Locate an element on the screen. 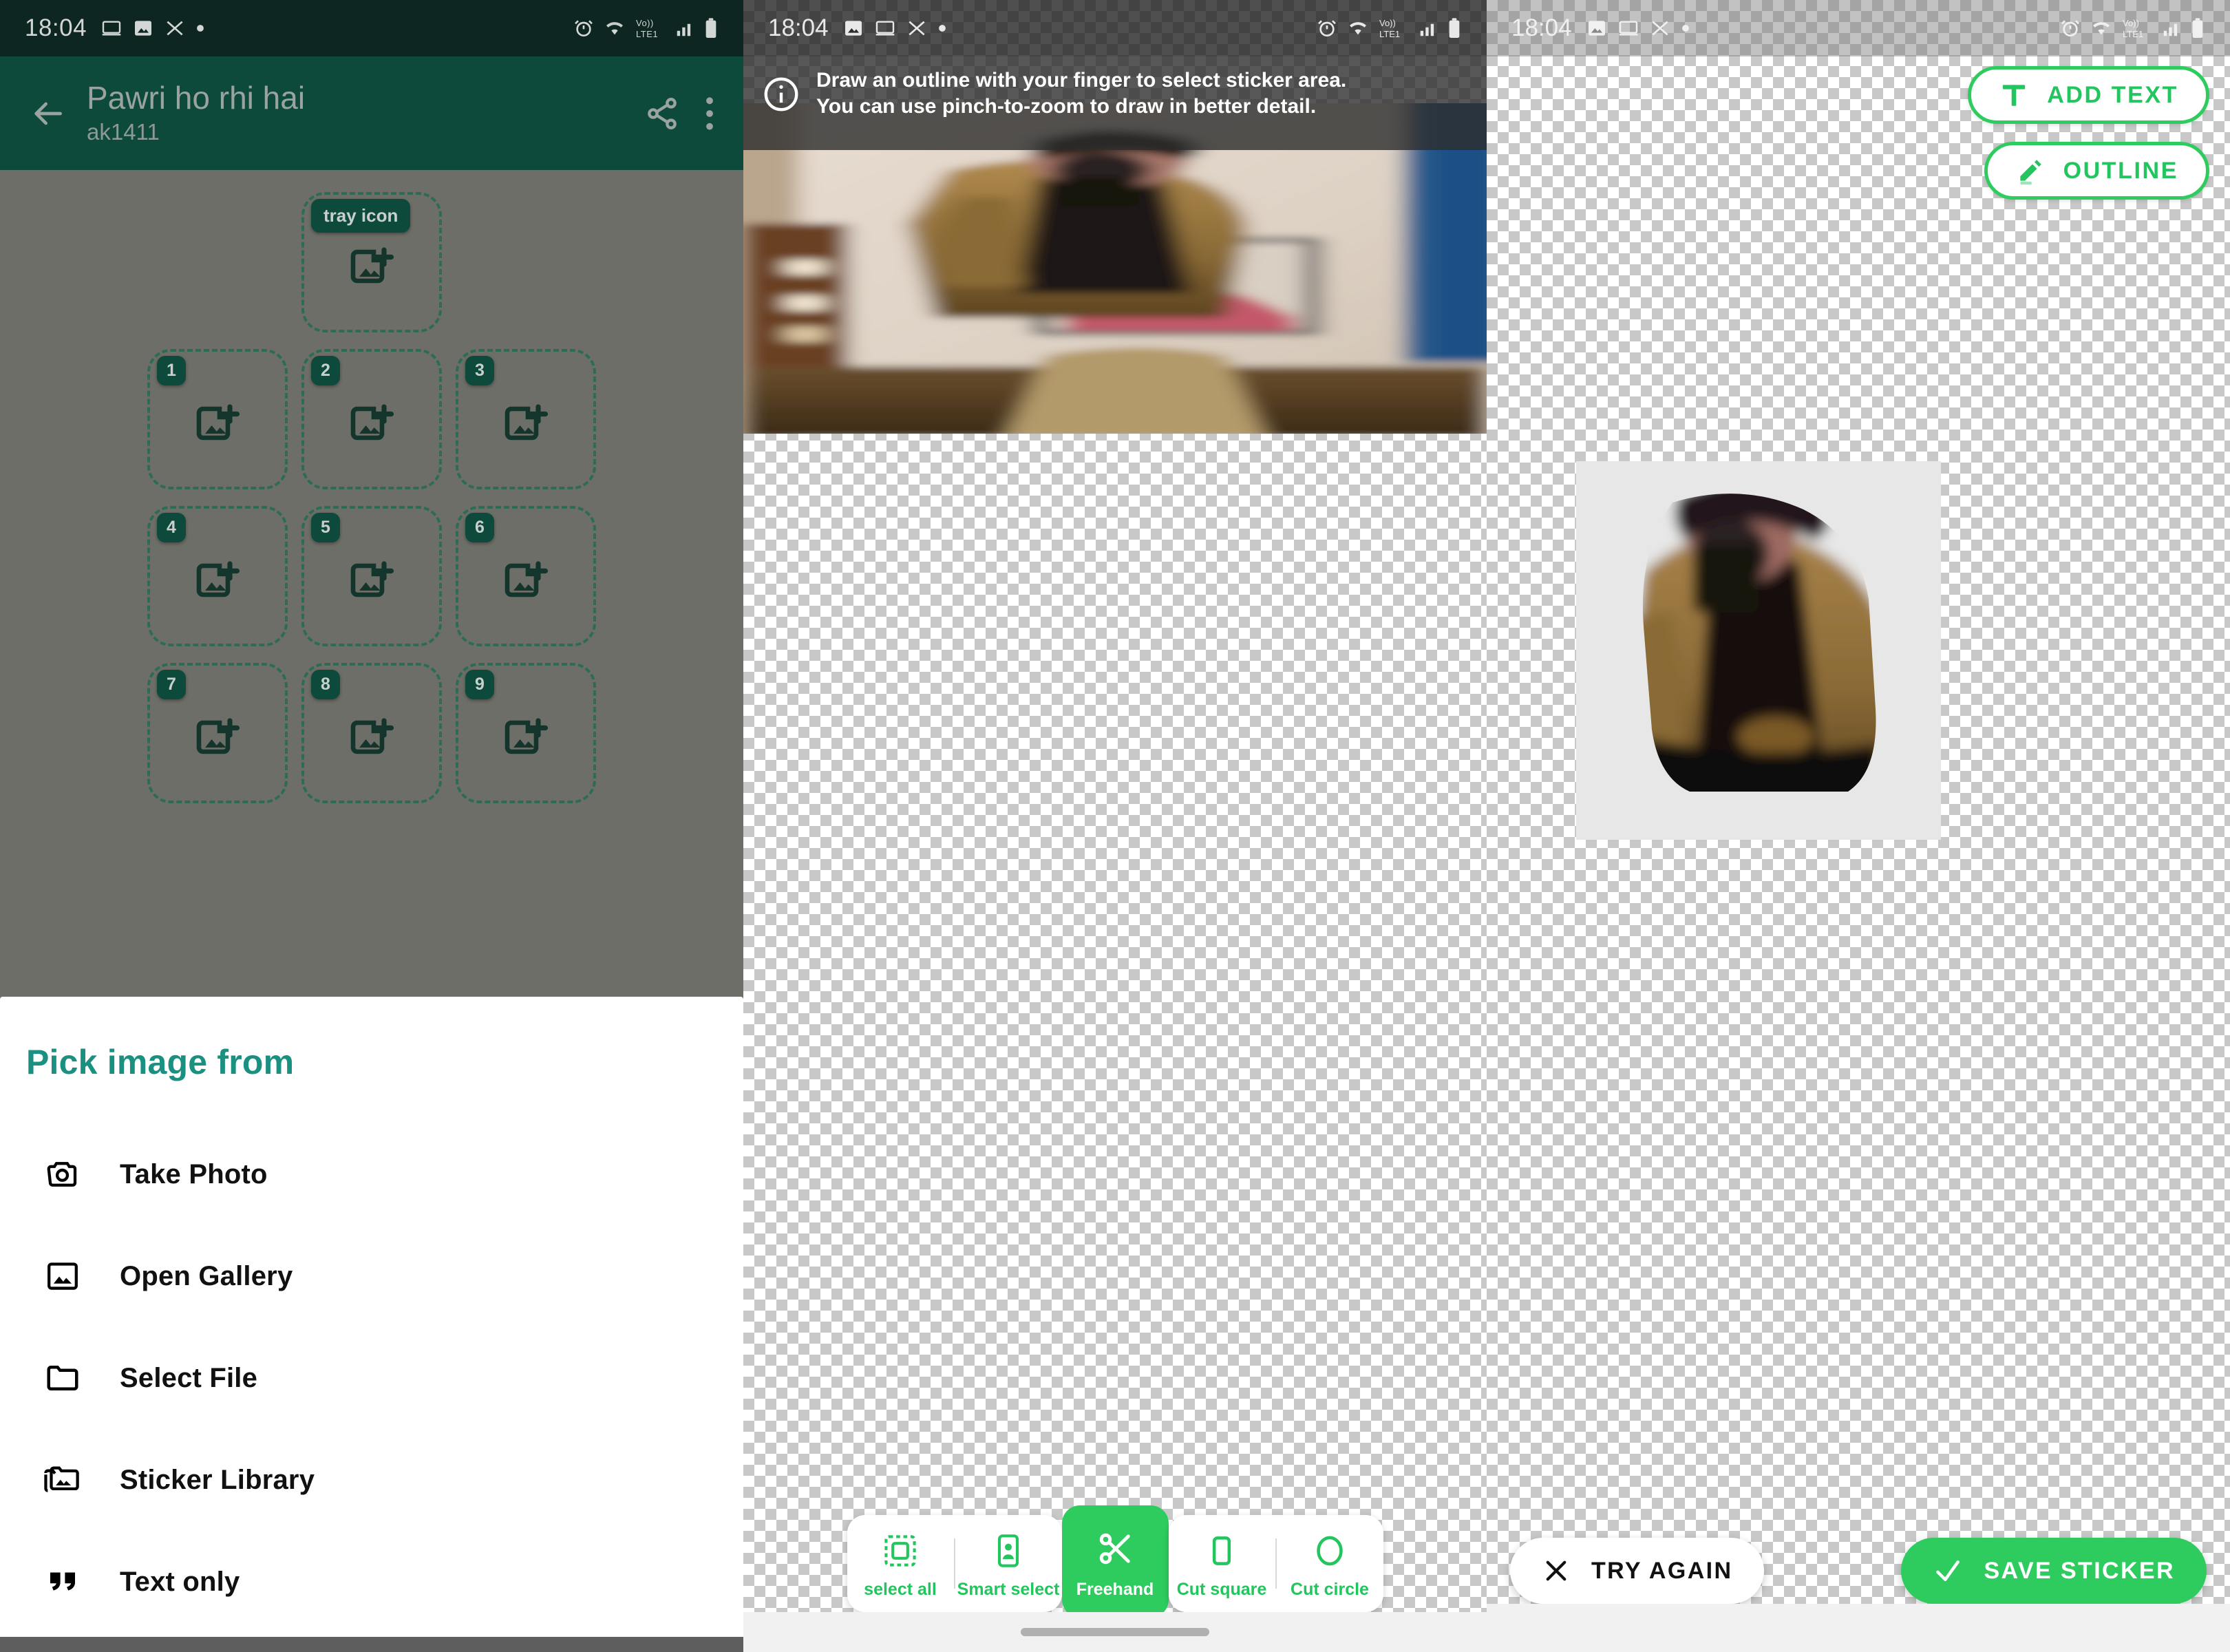 Image resolution: width=2230 pixels, height=1652 pixels. gesture-handle is located at coordinates (1115, 1632).